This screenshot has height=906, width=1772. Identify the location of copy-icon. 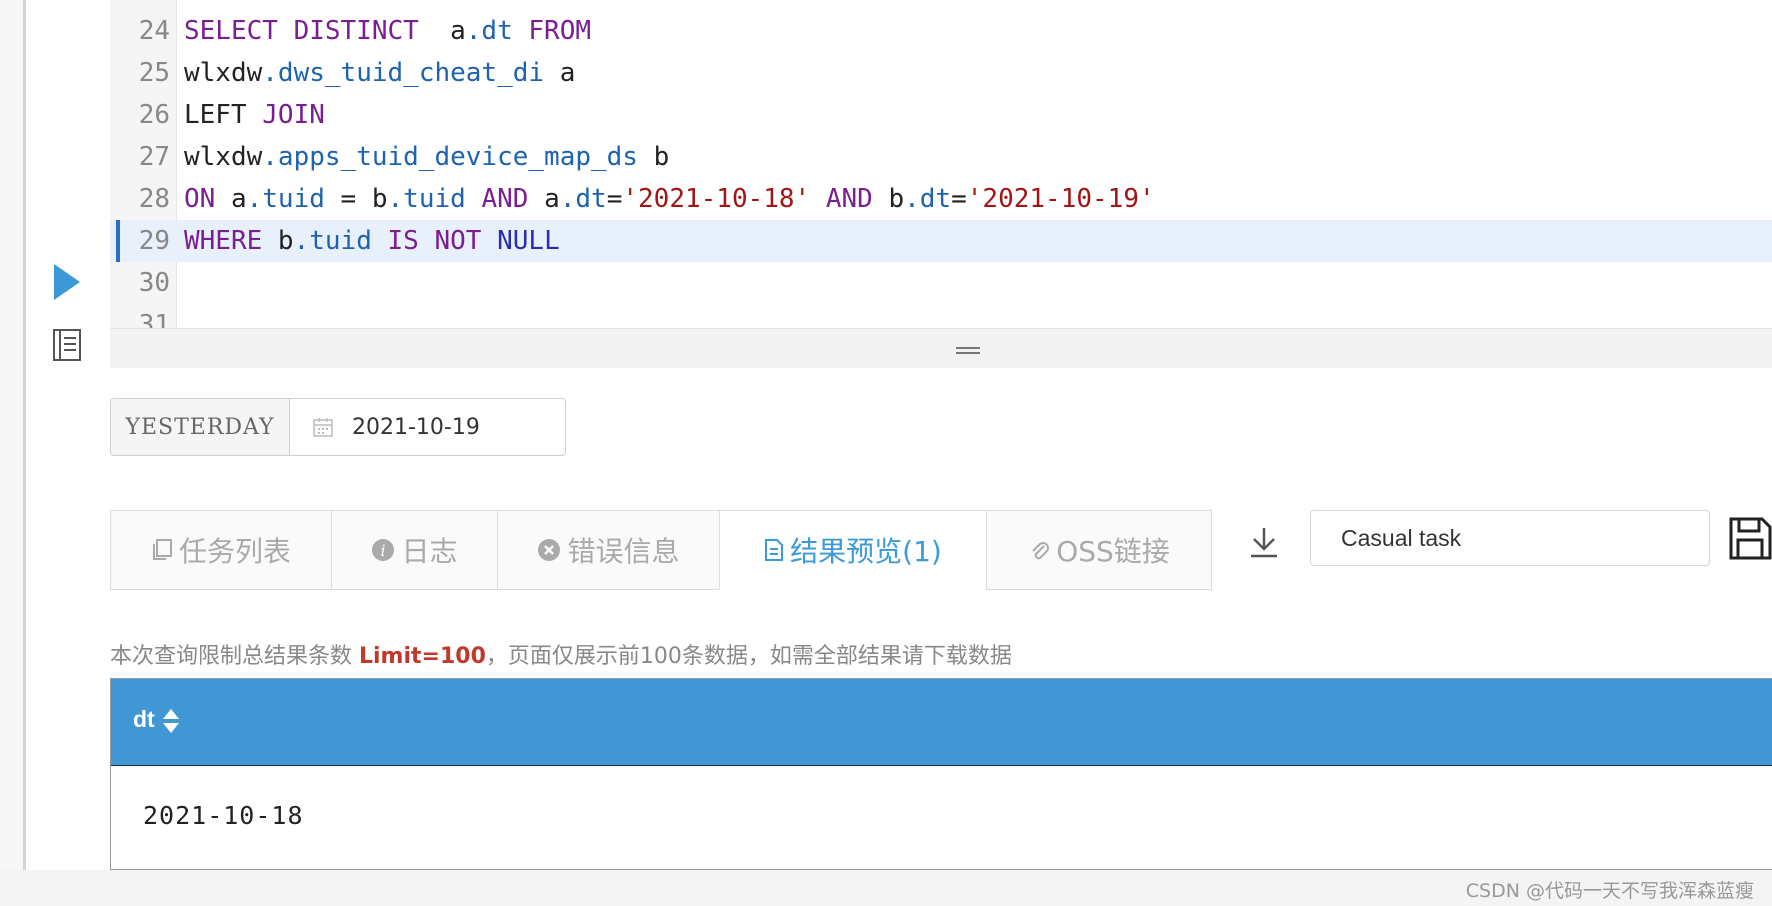
(162, 550).